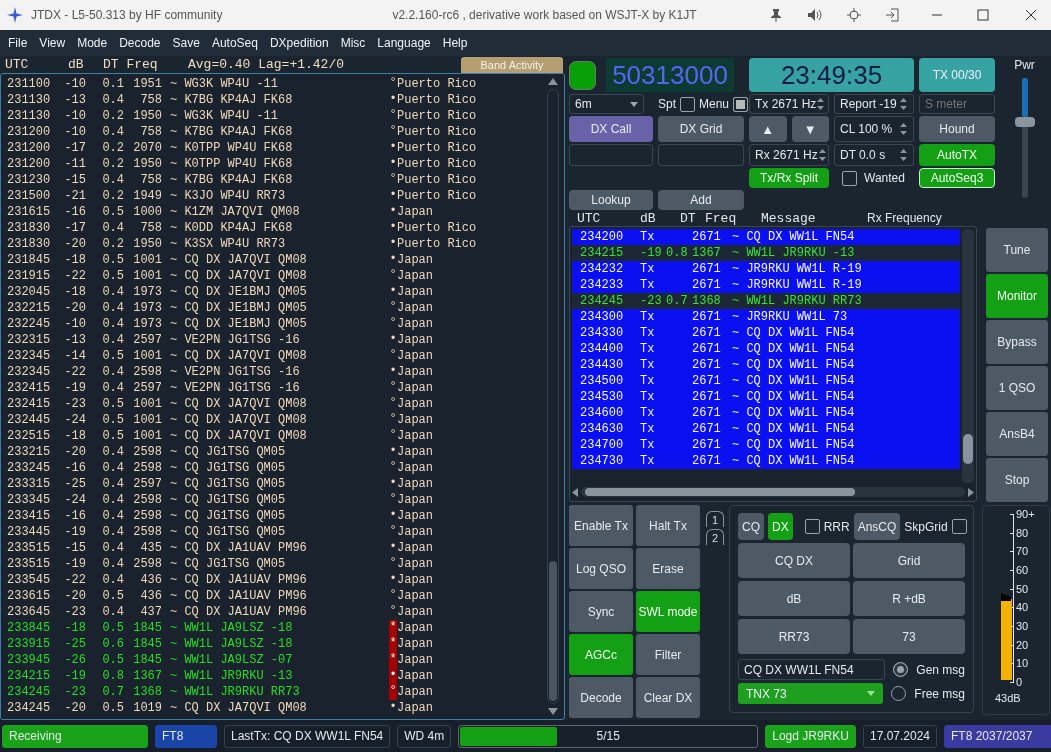 This screenshot has height=752, width=1051. I want to click on scroll-up-icon, so click(553, 81).